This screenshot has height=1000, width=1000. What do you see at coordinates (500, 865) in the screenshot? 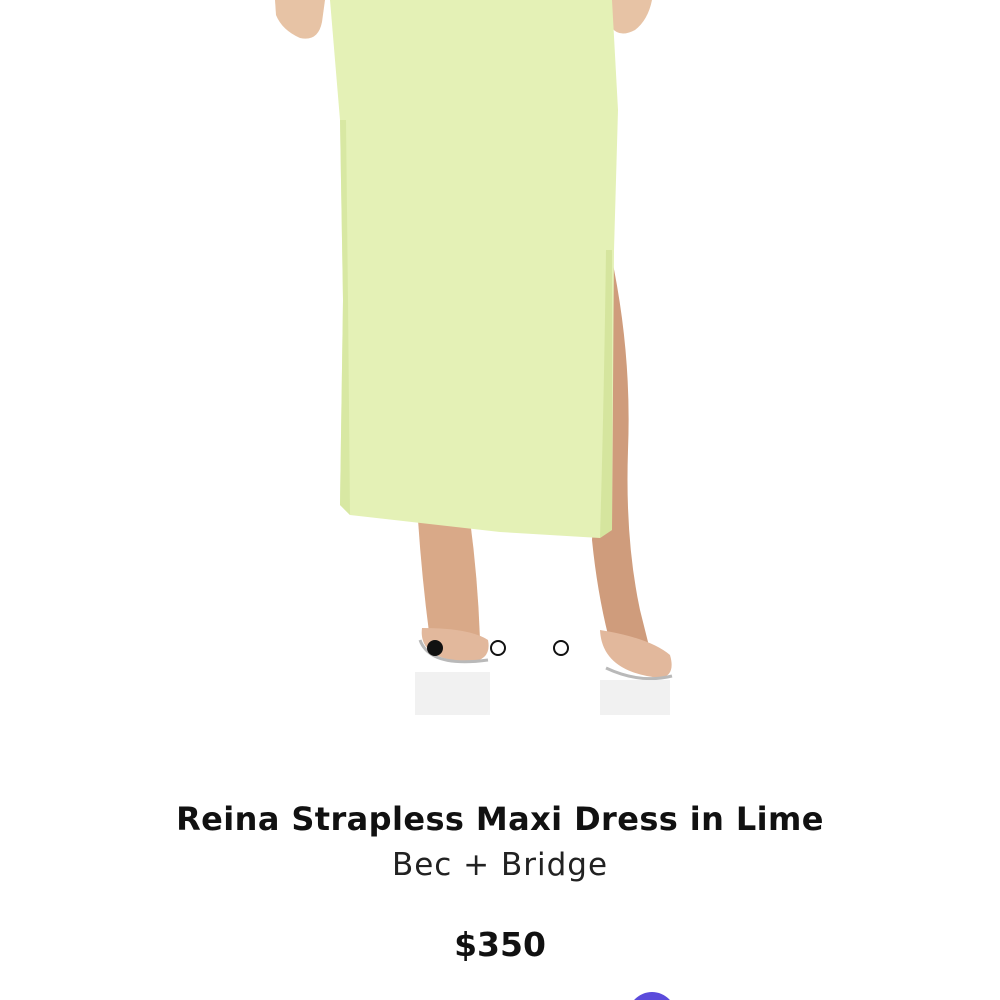
I see `product-brand: Bec + Bridge` at bounding box center [500, 865].